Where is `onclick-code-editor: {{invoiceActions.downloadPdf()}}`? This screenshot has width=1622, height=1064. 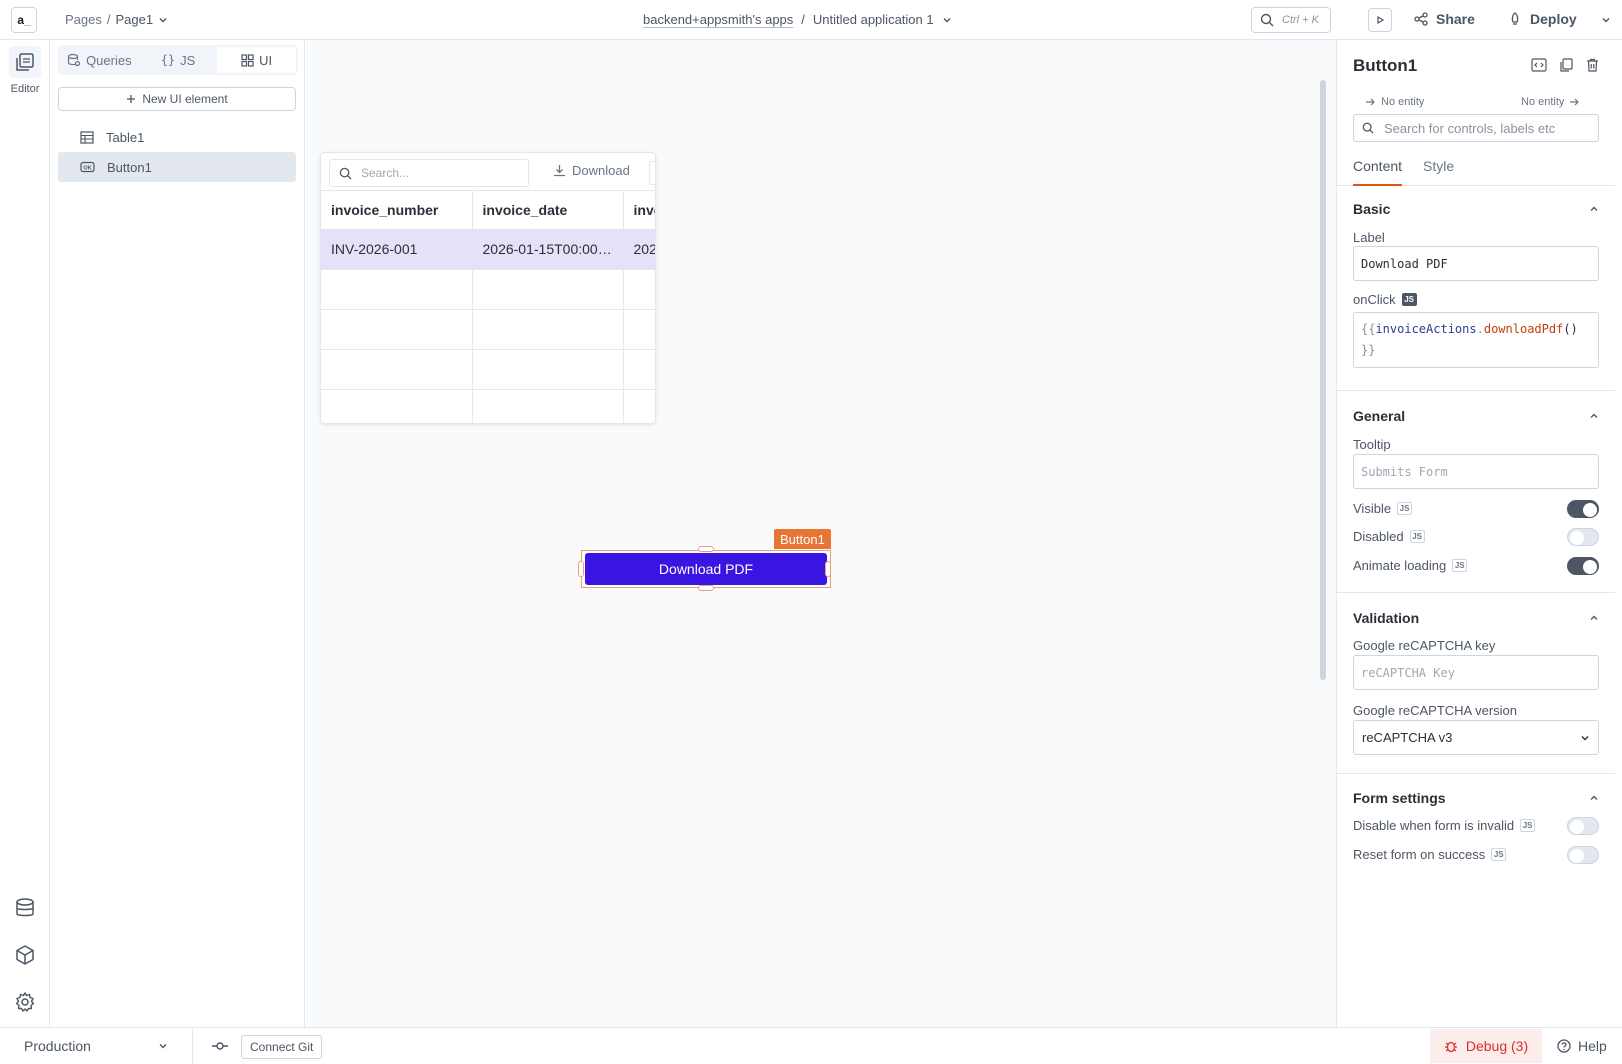
onclick-code-editor: {{invoiceActions.downloadPdf()}} is located at coordinates (1476, 340).